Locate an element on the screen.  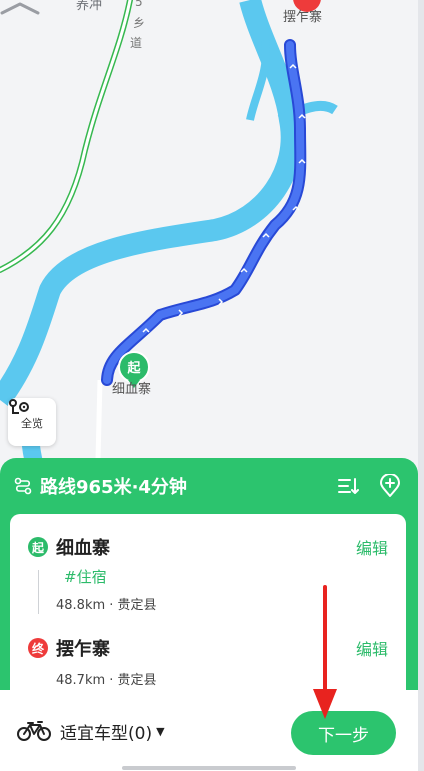
end-point-name: 摆乍寨 is located at coordinates (83, 649).